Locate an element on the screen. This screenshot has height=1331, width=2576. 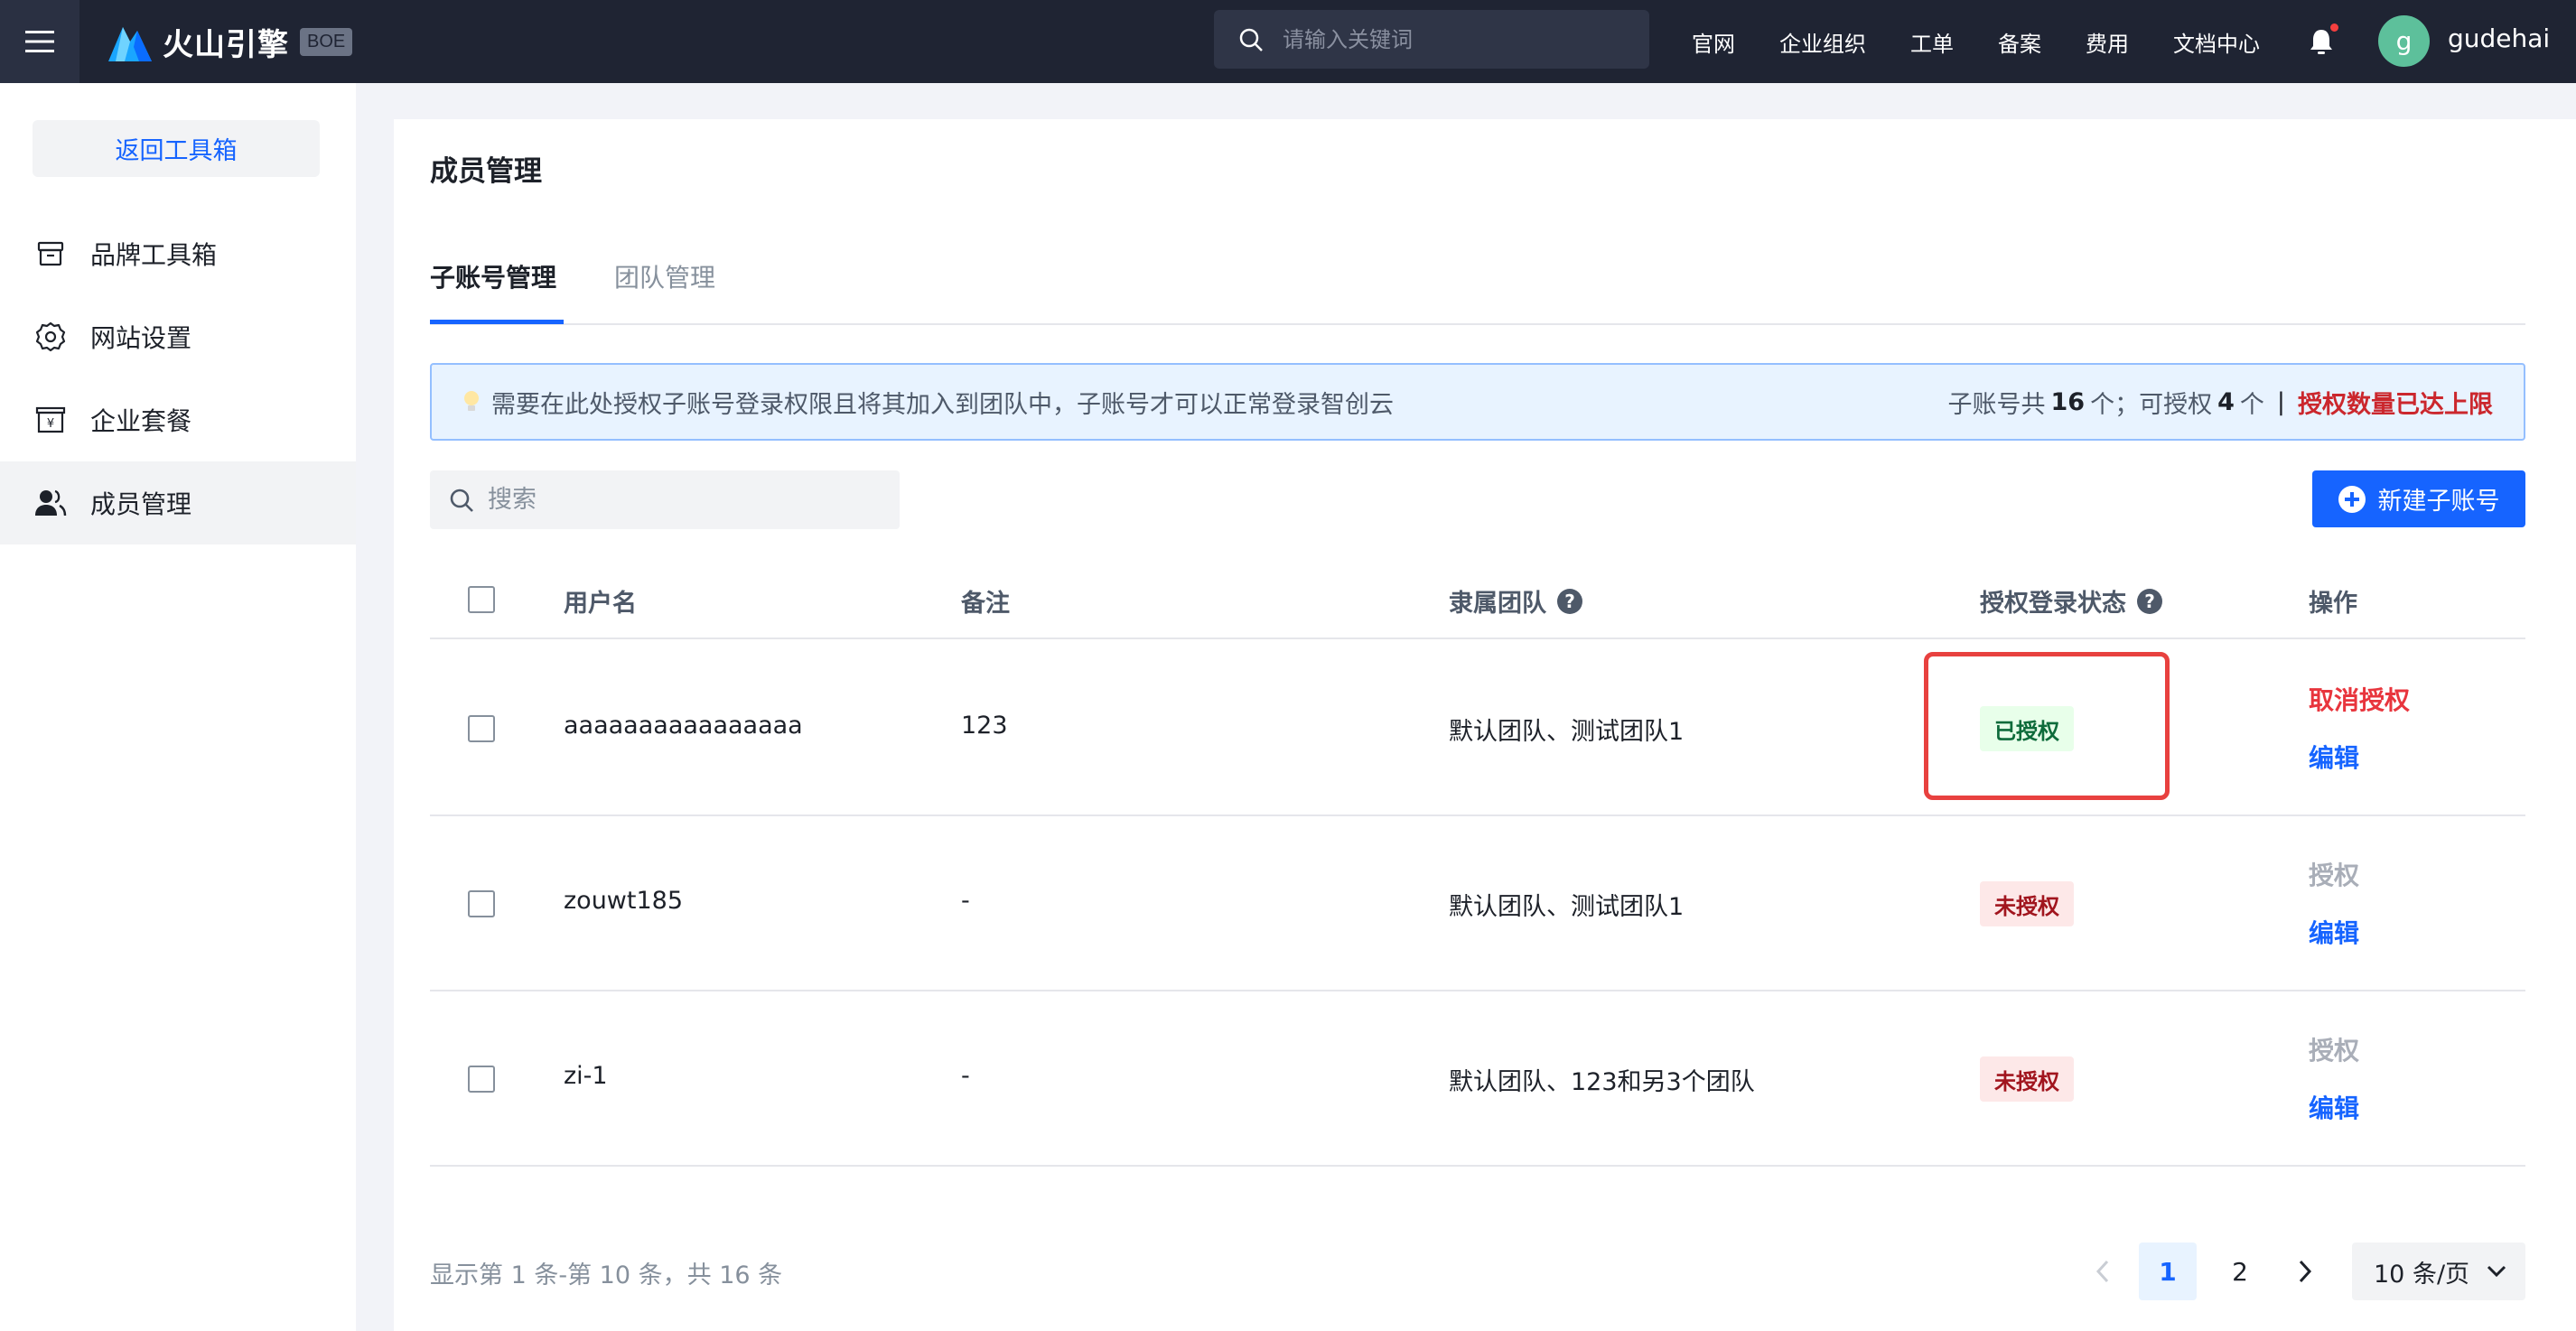
top-bar: 火山引擎 BOE 官网 企业组织 工单 备案 费用 文档中心 g gudehai is located at coordinates (1288, 42).